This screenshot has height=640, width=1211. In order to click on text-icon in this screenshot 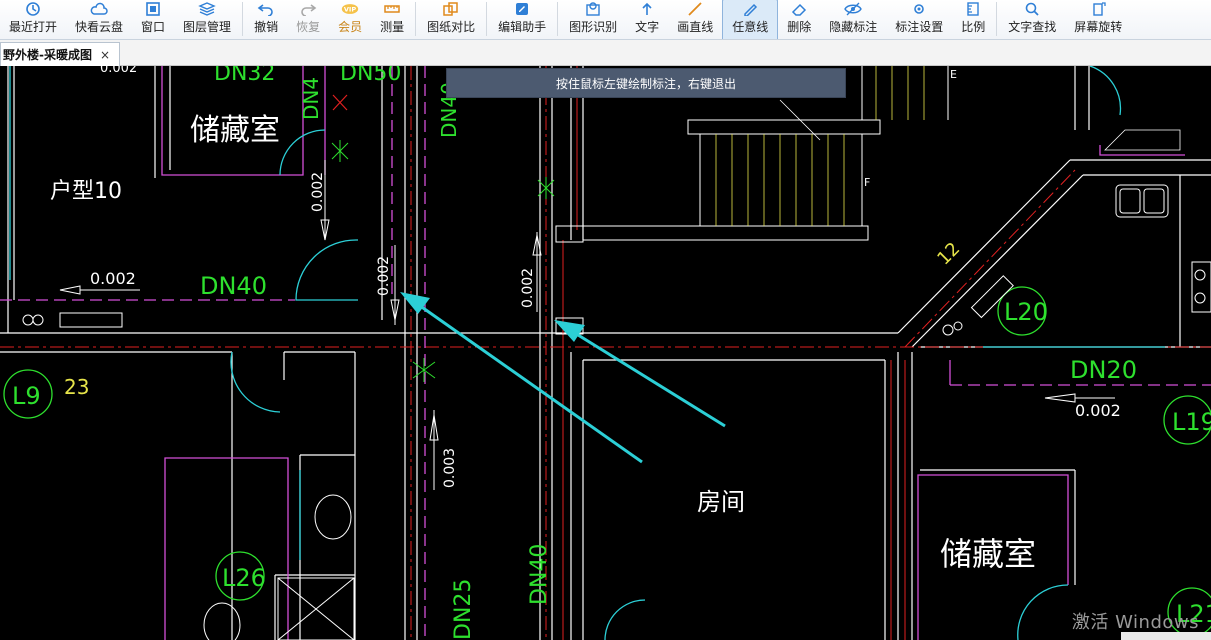, I will do `click(647, 8)`.